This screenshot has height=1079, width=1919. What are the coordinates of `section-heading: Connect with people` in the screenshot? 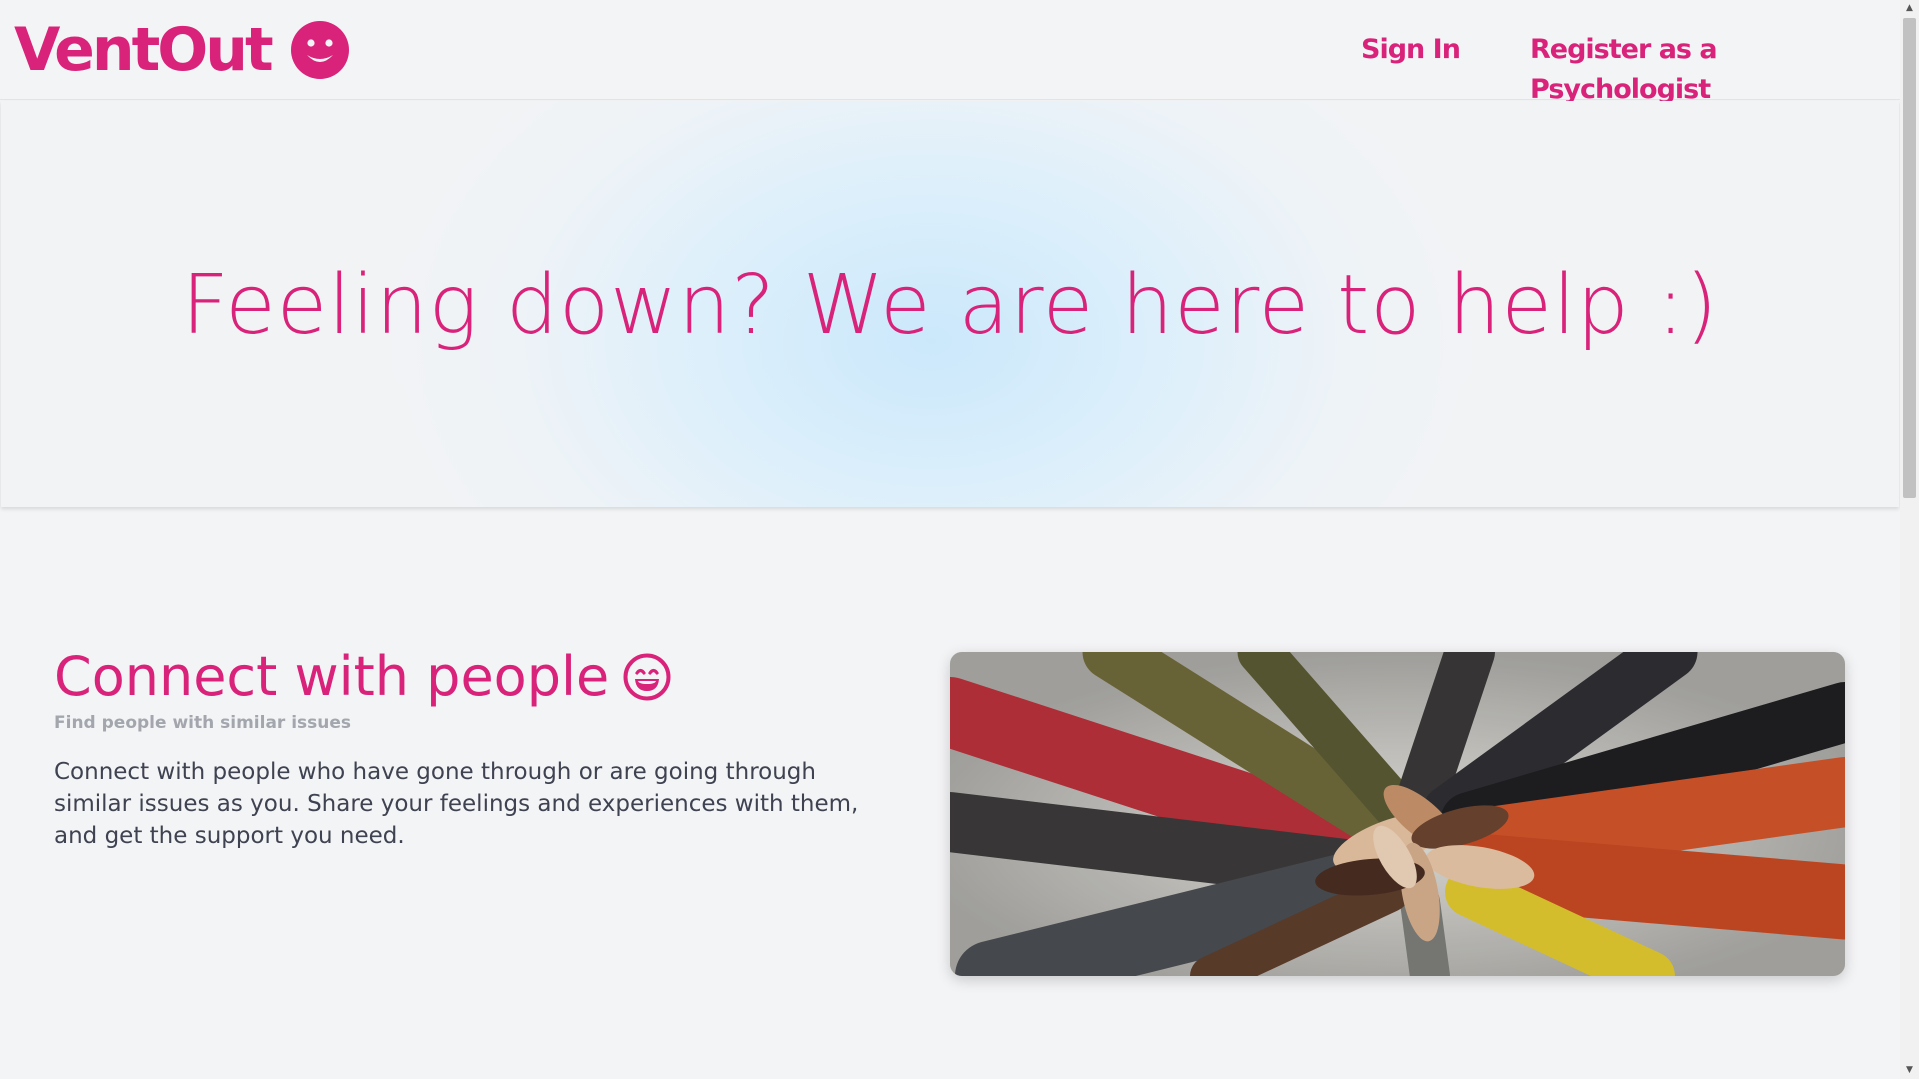 It's located at (332, 676).